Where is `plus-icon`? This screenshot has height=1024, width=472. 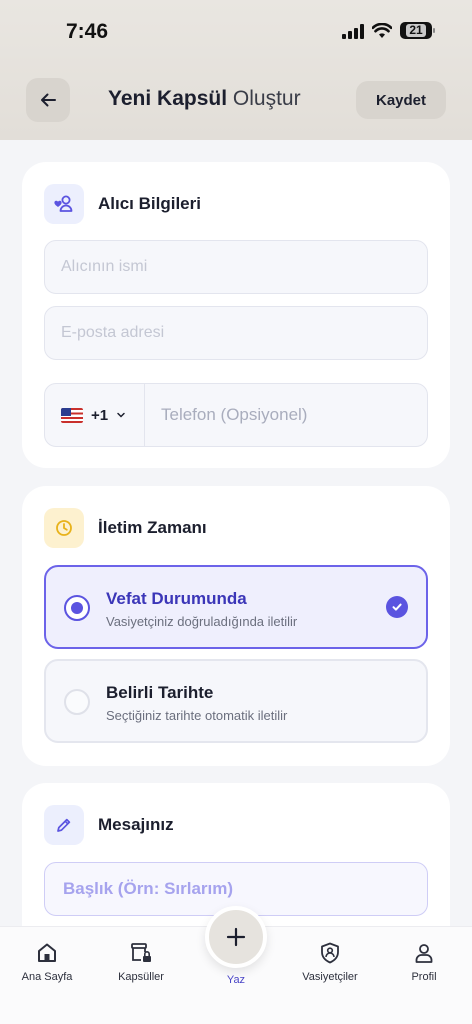 plus-icon is located at coordinates (236, 937).